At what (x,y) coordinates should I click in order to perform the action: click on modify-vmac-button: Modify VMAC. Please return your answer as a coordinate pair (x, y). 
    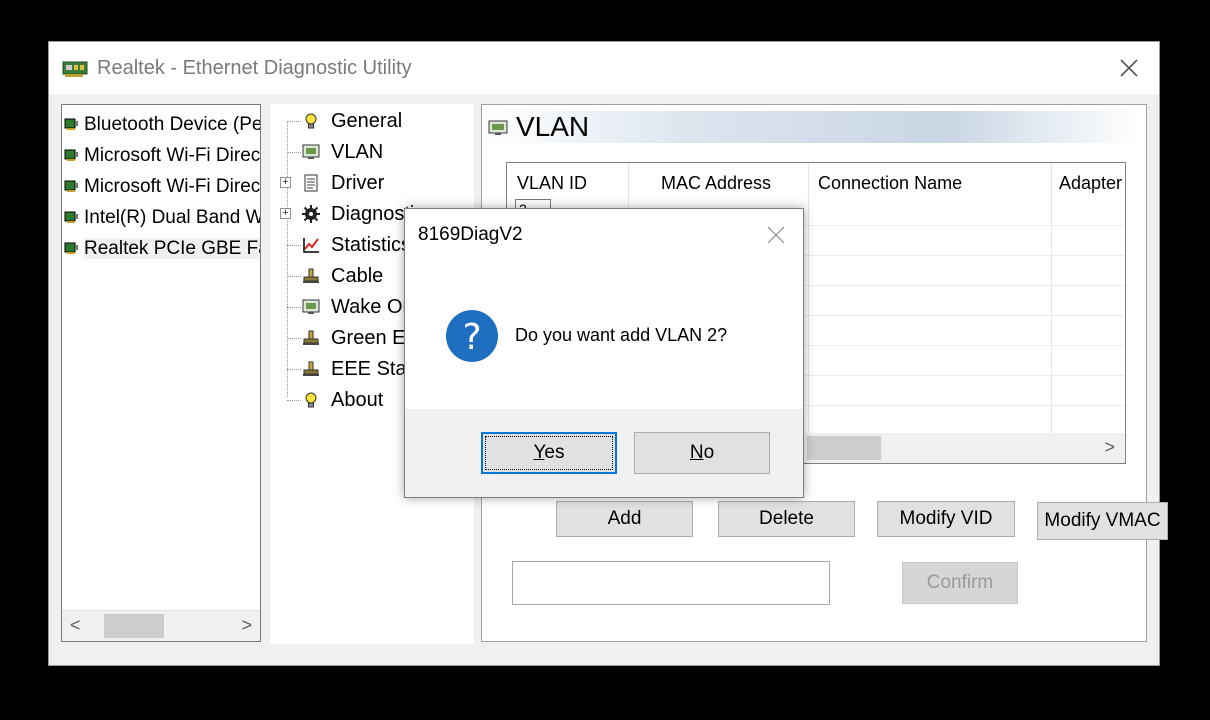
    Looking at the image, I should click on (1102, 521).